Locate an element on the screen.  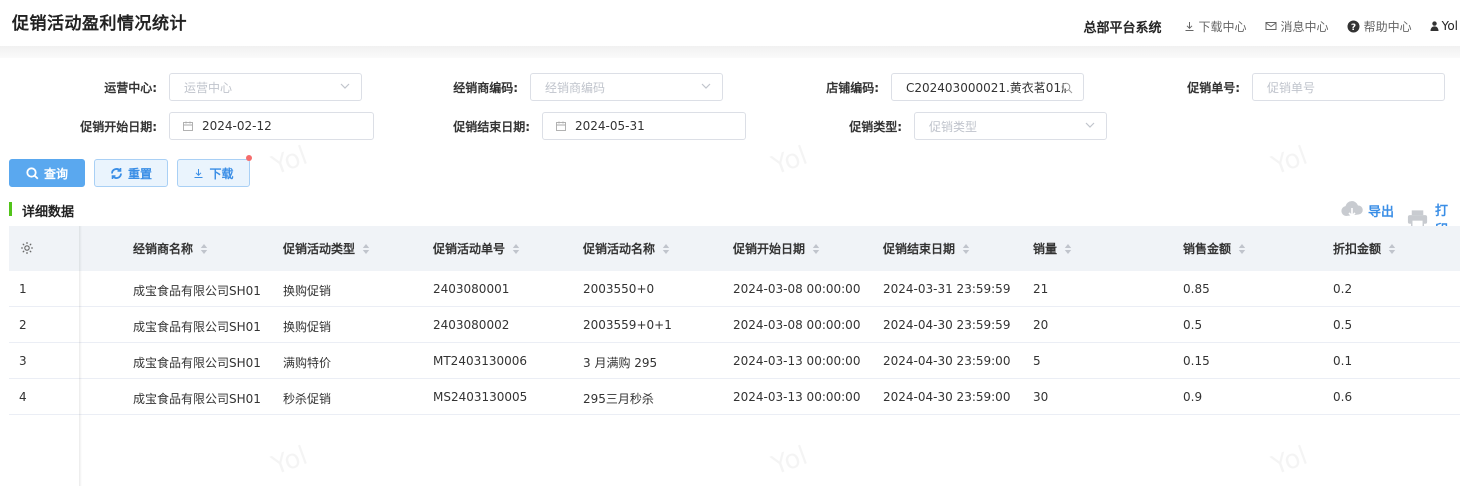
search-icon is located at coordinates (32, 172).